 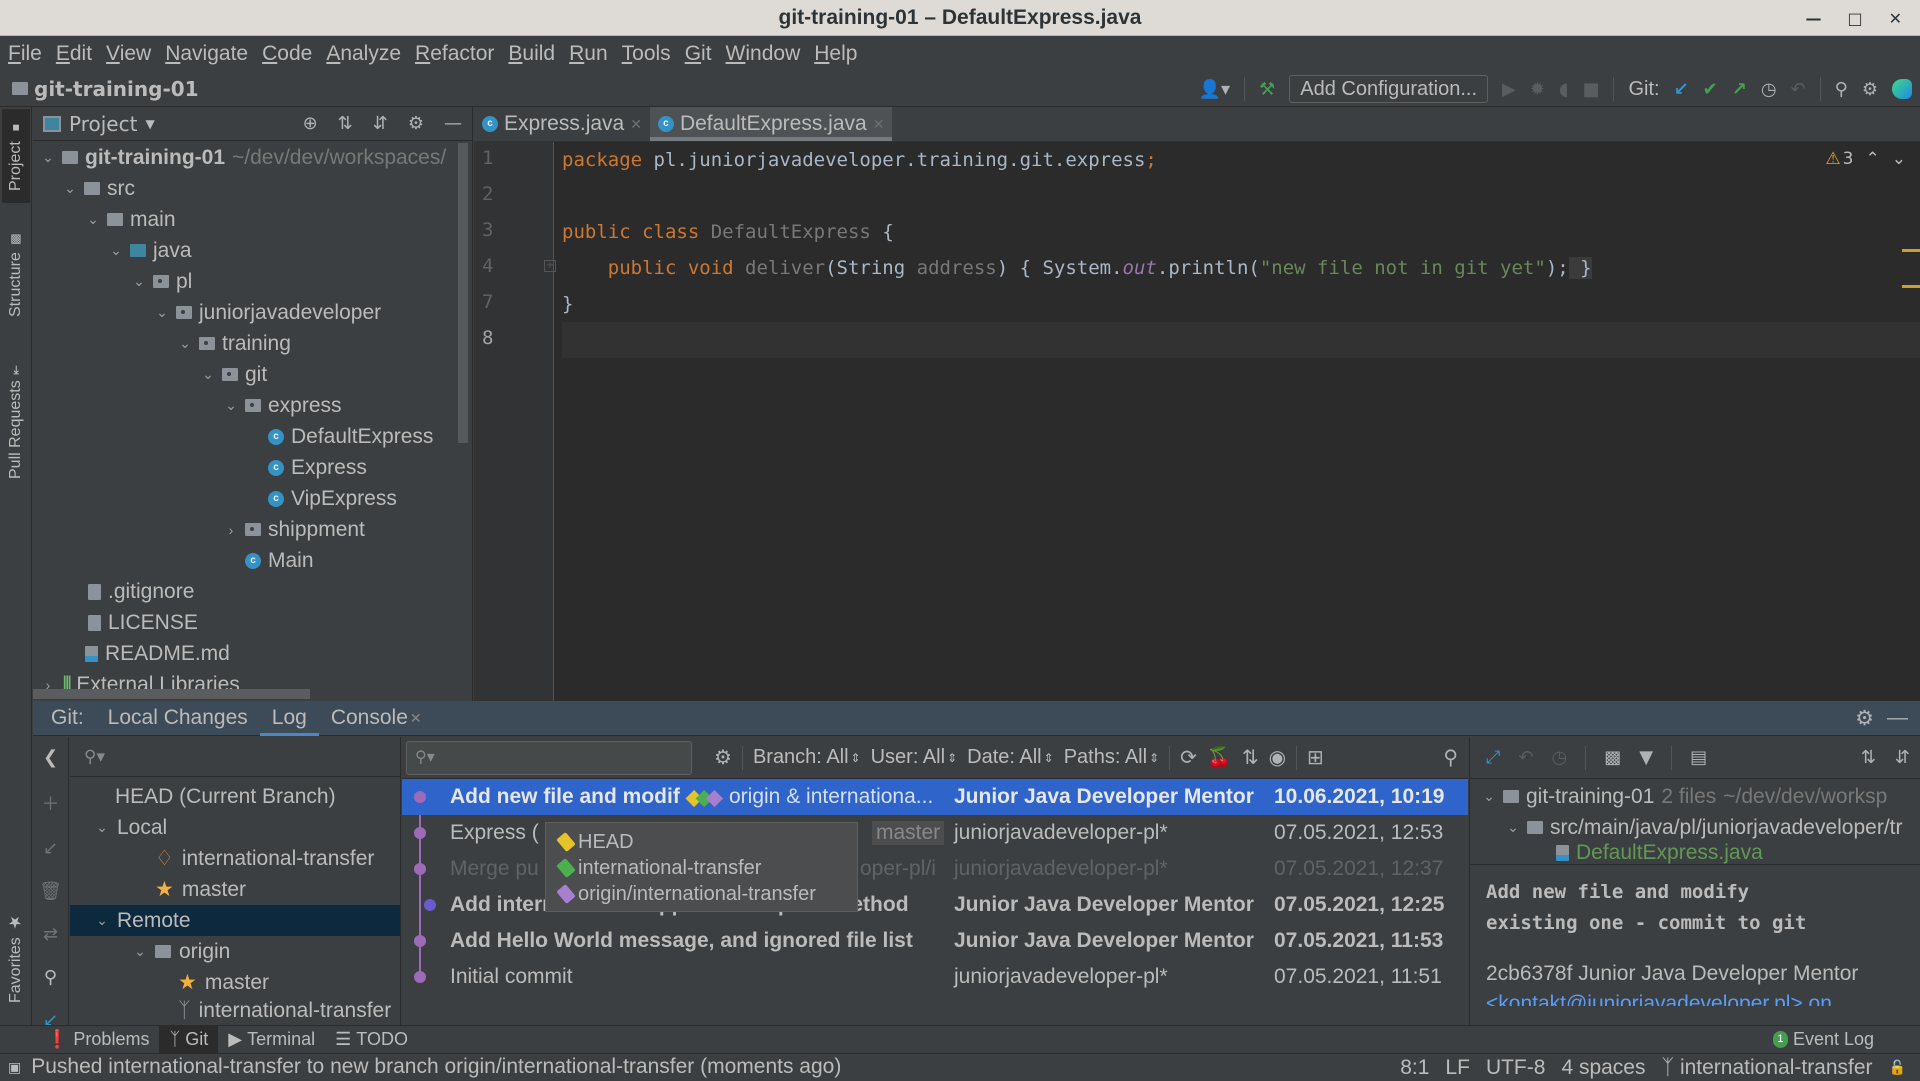 What do you see at coordinates (1681, 89) in the screenshot?
I see `git-update-icon: ↙` at bounding box center [1681, 89].